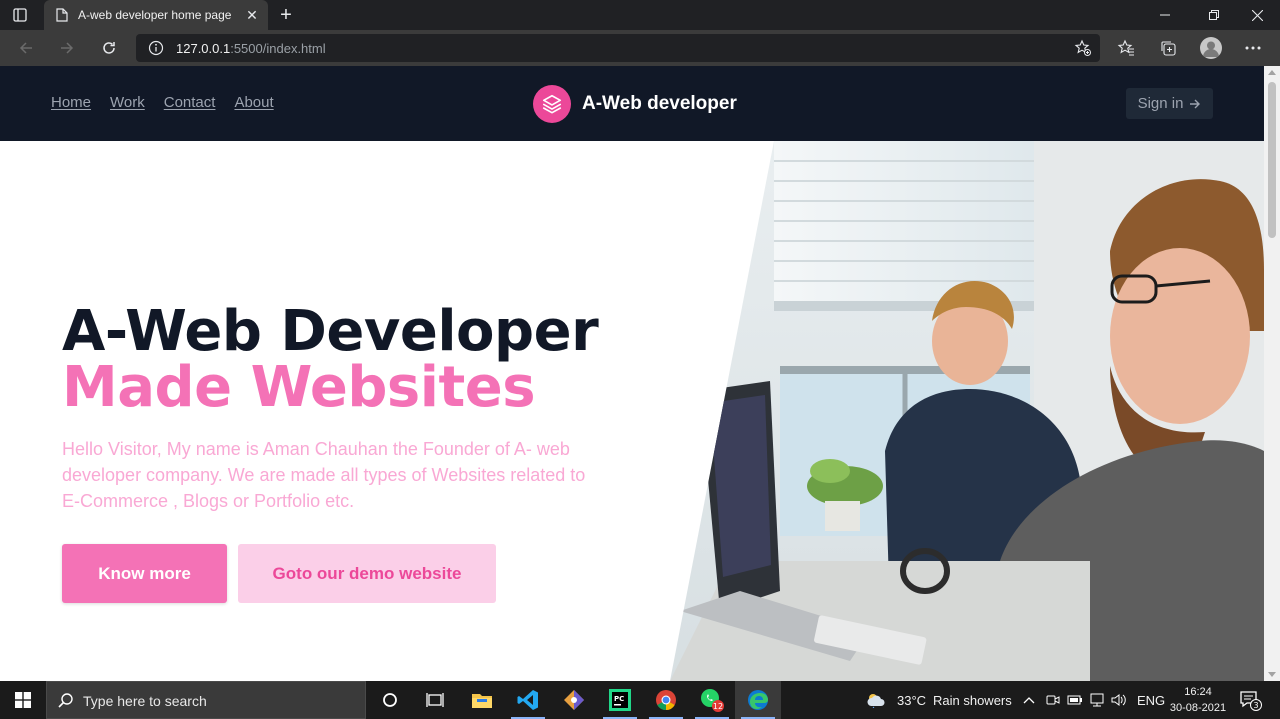  I want to click on whatsapp-icon: 12, so click(712, 700).